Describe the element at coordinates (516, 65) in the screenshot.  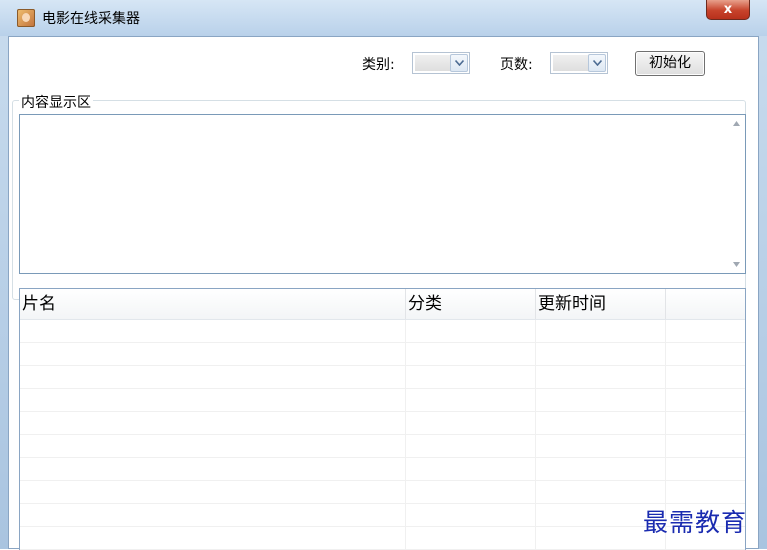
I see `pages-label: 页数:` at that location.